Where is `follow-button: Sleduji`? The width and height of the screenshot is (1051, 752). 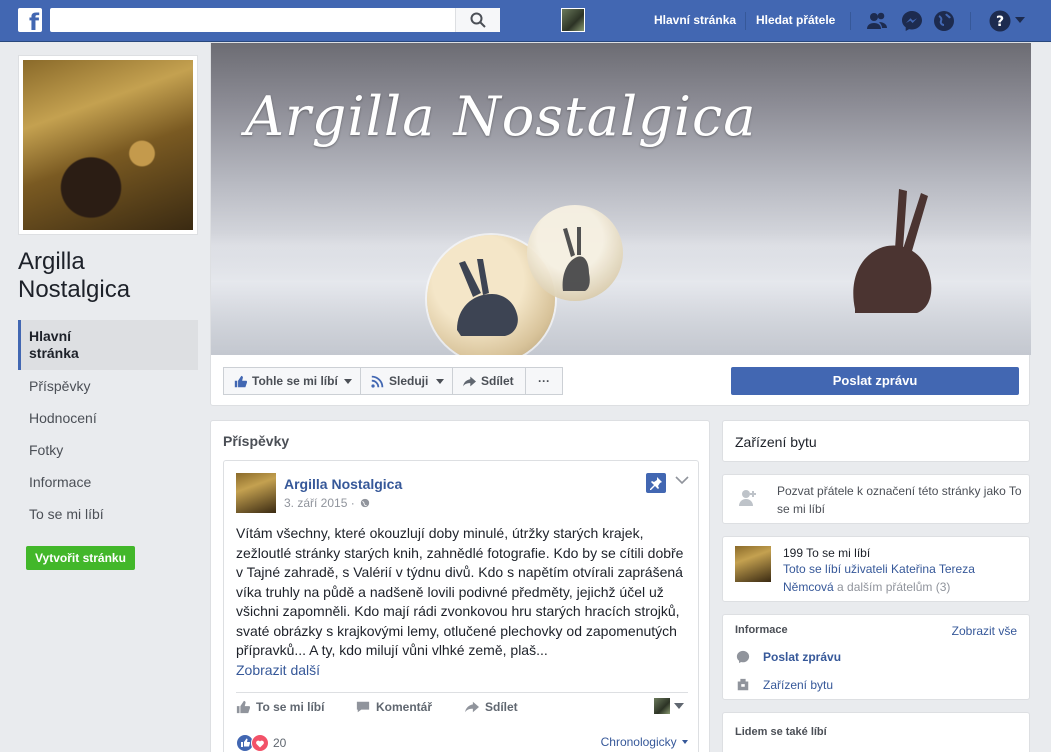
follow-button: Sleduji is located at coordinates (406, 381).